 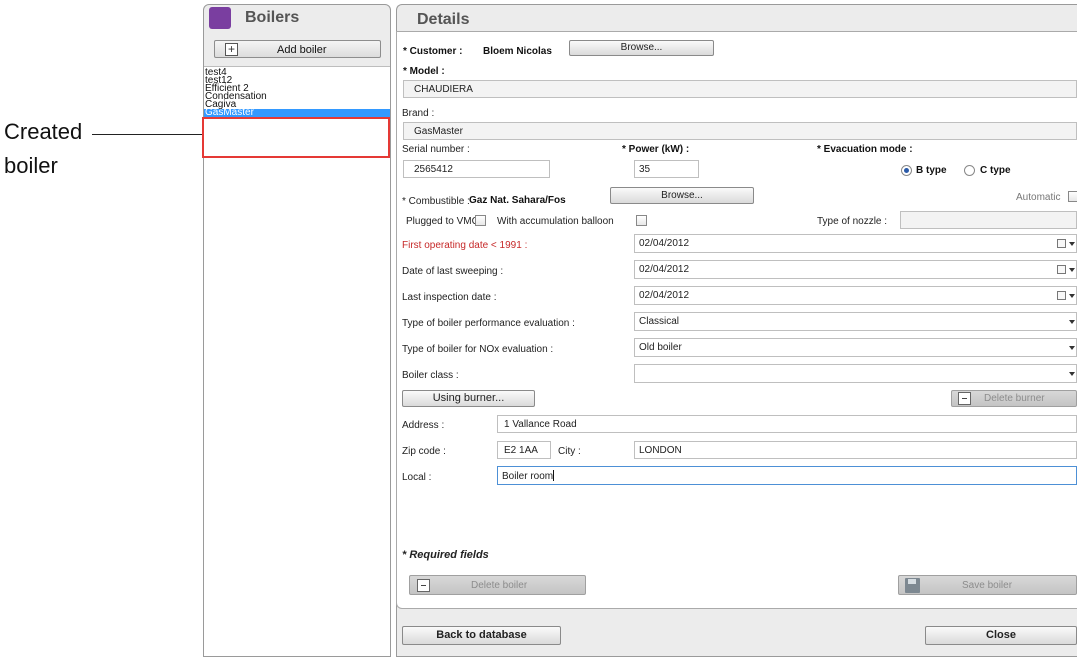 What do you see at coordinates (418, 113) in the screenshot?
I see `brand-label: Brand :` at bounding box center [418, 113].